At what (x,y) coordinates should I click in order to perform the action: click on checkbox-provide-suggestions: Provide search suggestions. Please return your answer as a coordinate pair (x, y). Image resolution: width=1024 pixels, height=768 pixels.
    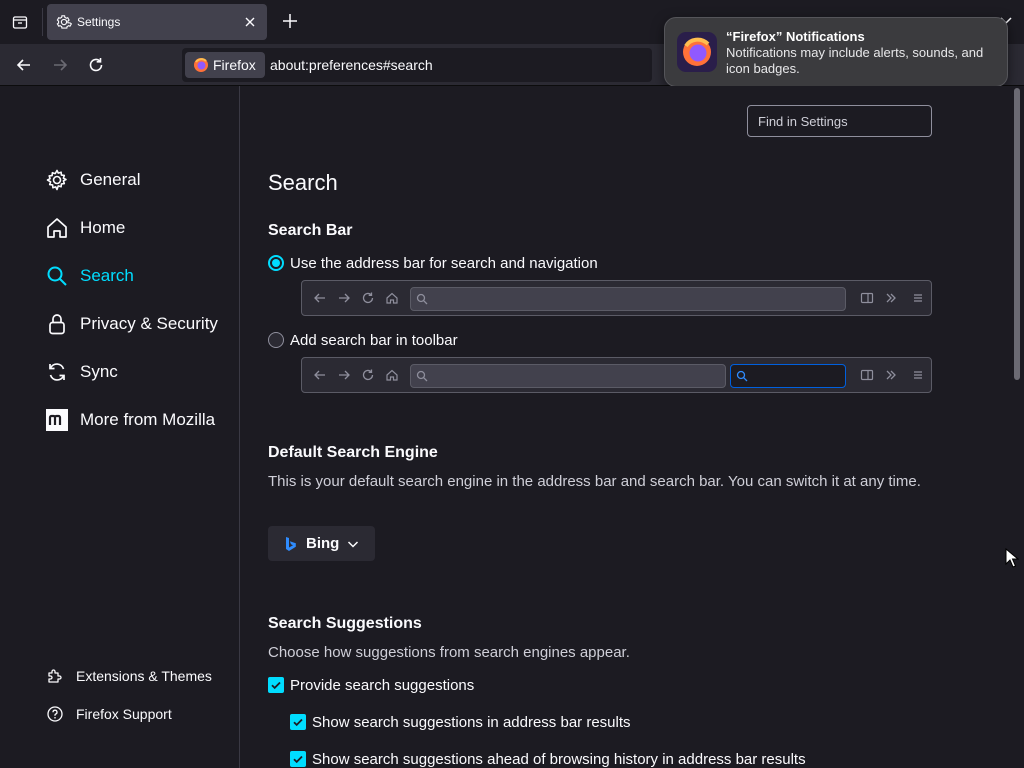
    Looking at the image, I should click on (371, 685).